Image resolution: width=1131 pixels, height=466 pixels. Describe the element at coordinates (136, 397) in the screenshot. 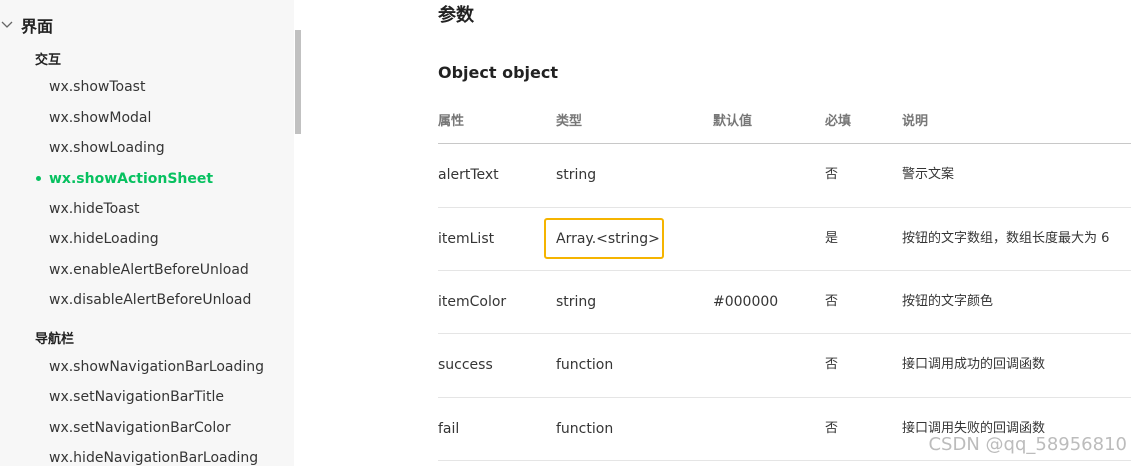

I see `sidebar-item-setnavigationbartitle: wx.setNavigationBarTitle` at that location.